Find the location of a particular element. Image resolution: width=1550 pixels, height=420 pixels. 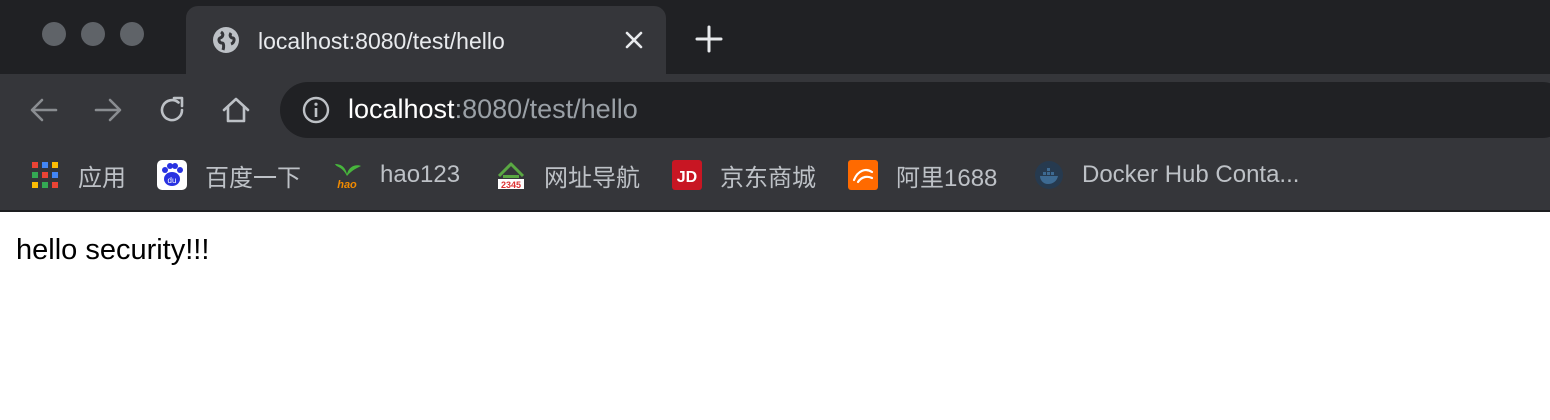

bookmark-label: 网址导航 is located at coordinates (592, 178).